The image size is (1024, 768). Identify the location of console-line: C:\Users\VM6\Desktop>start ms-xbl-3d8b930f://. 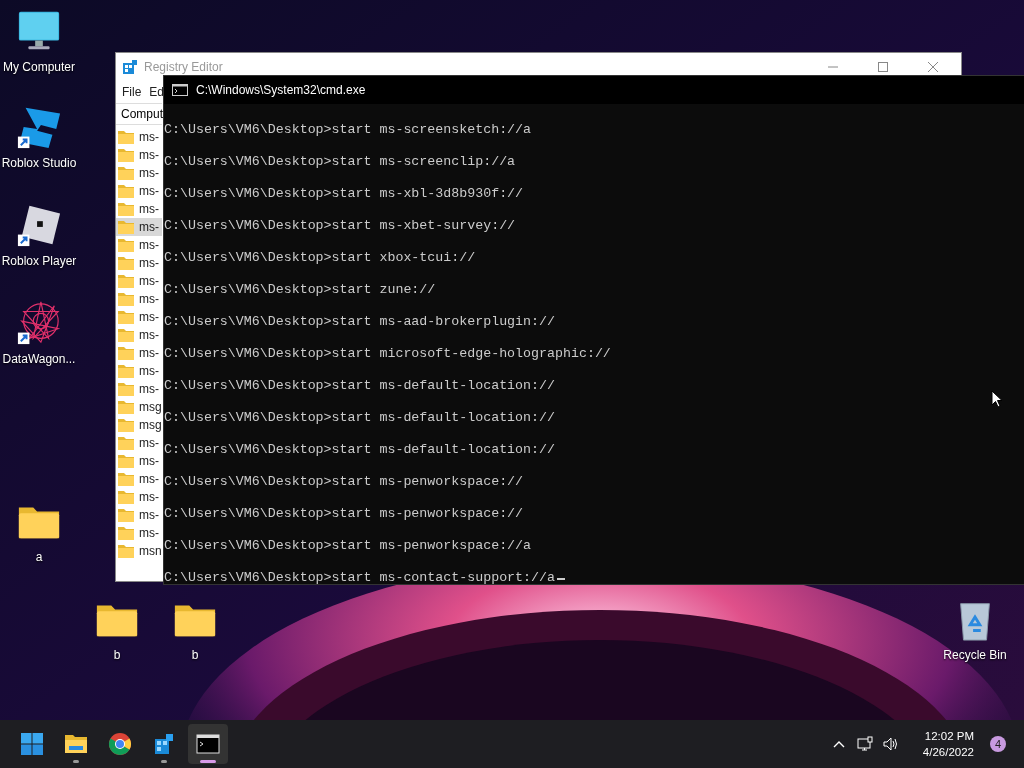
(344, 194).